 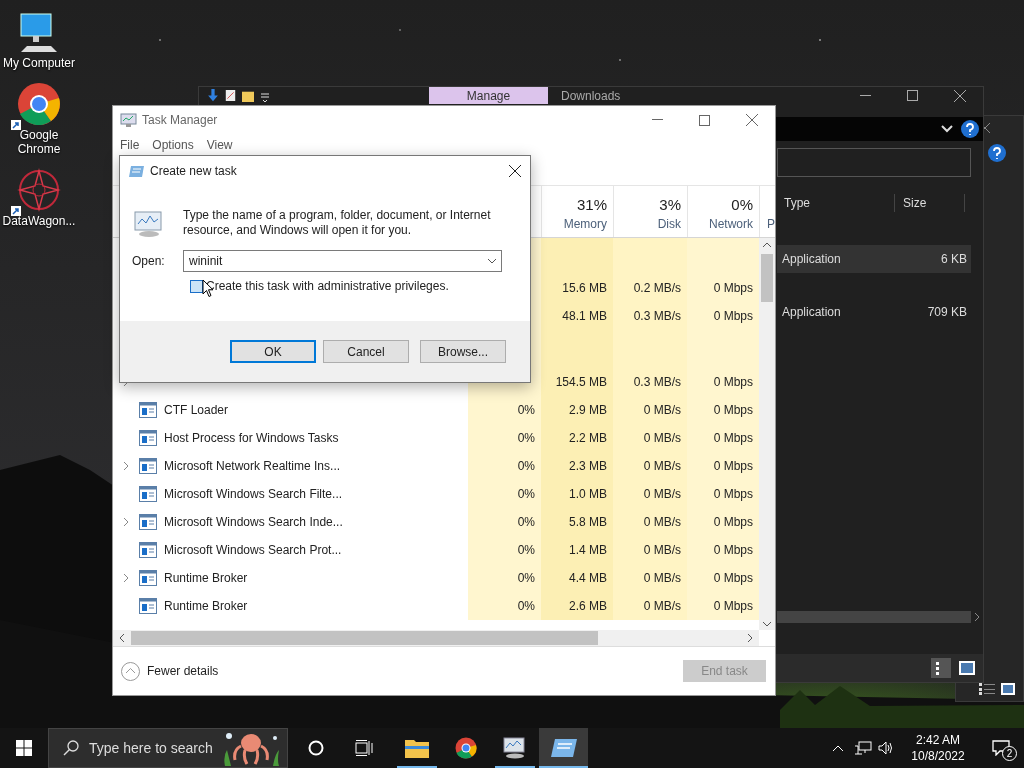 What do you see at coordinates (577, 494) in the screenshot?
I see `table-cell: 1.0 MB` at bounding box center [577, 494].